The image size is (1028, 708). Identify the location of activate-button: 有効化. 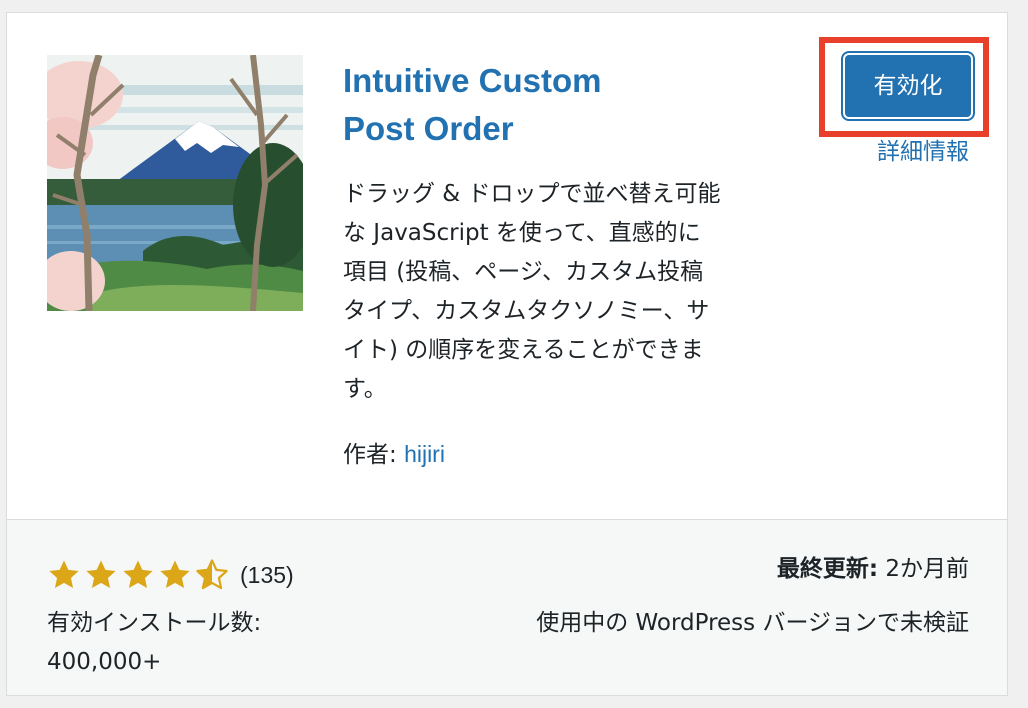
(908, 86).